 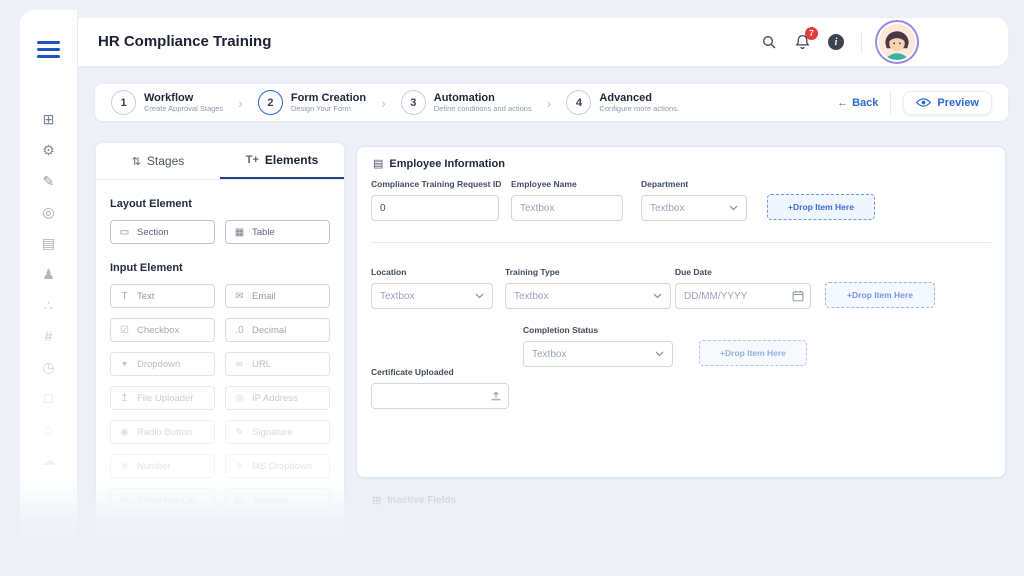 I want to click on integrations-icon: #, so click(x=49, y=336).